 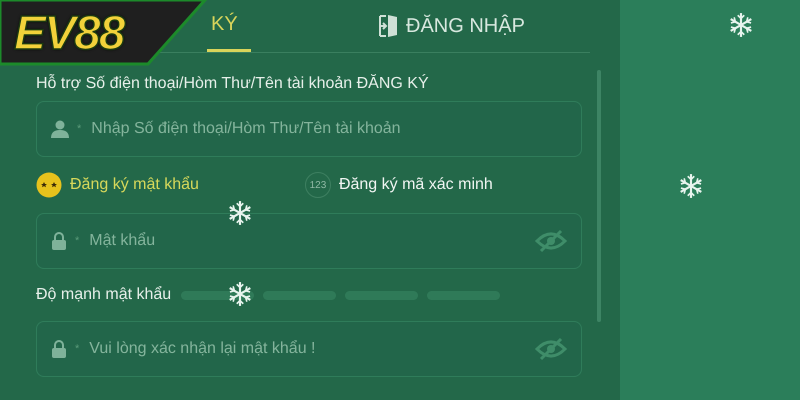 I want to click on tab: KÝ, so click(x=229, y=26).